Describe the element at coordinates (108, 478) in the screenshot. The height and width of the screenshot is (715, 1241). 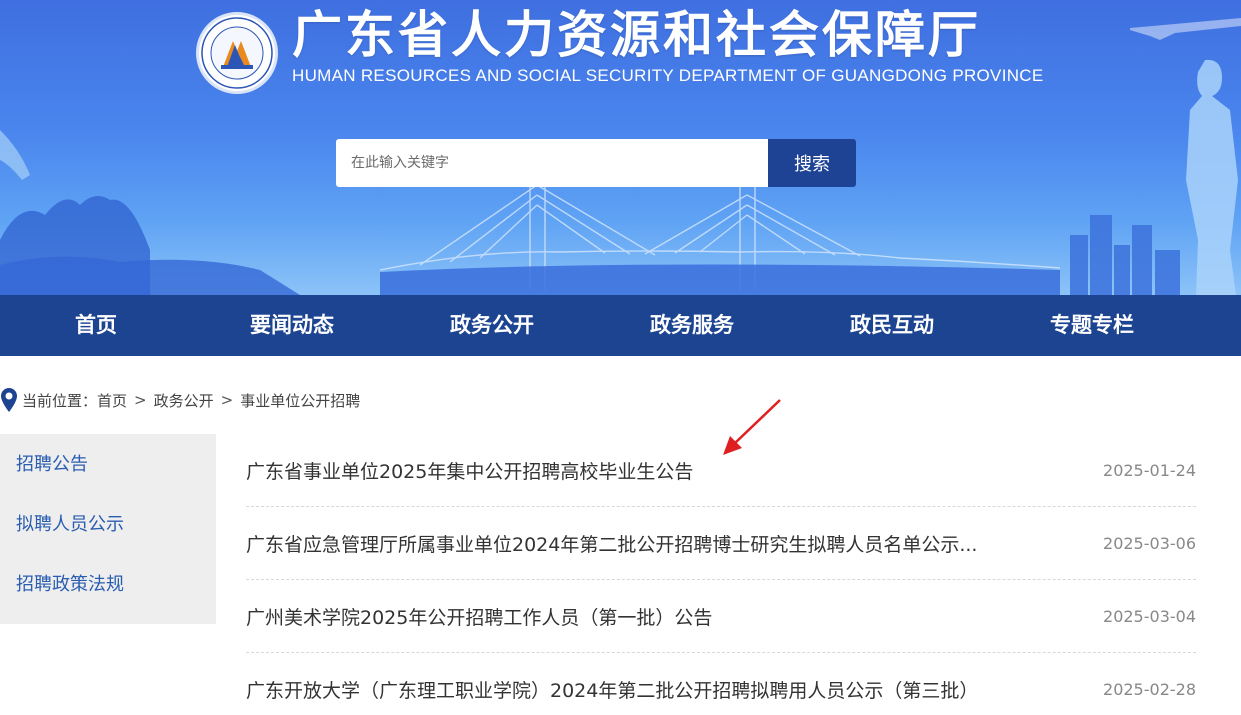
I see `sidebar-item-recruitment-notices: 招聘公告` at that location.